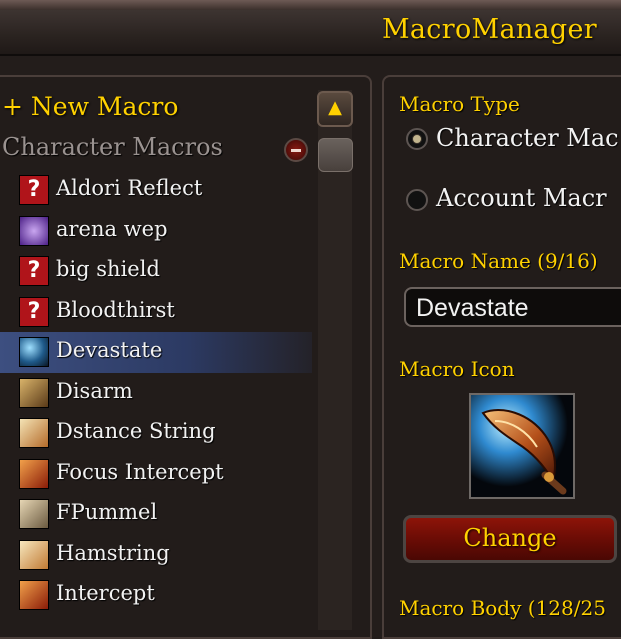 The width and height of the screenshot is (621, 639). I want to click on change-icon-button: Change, so click(510, 539).